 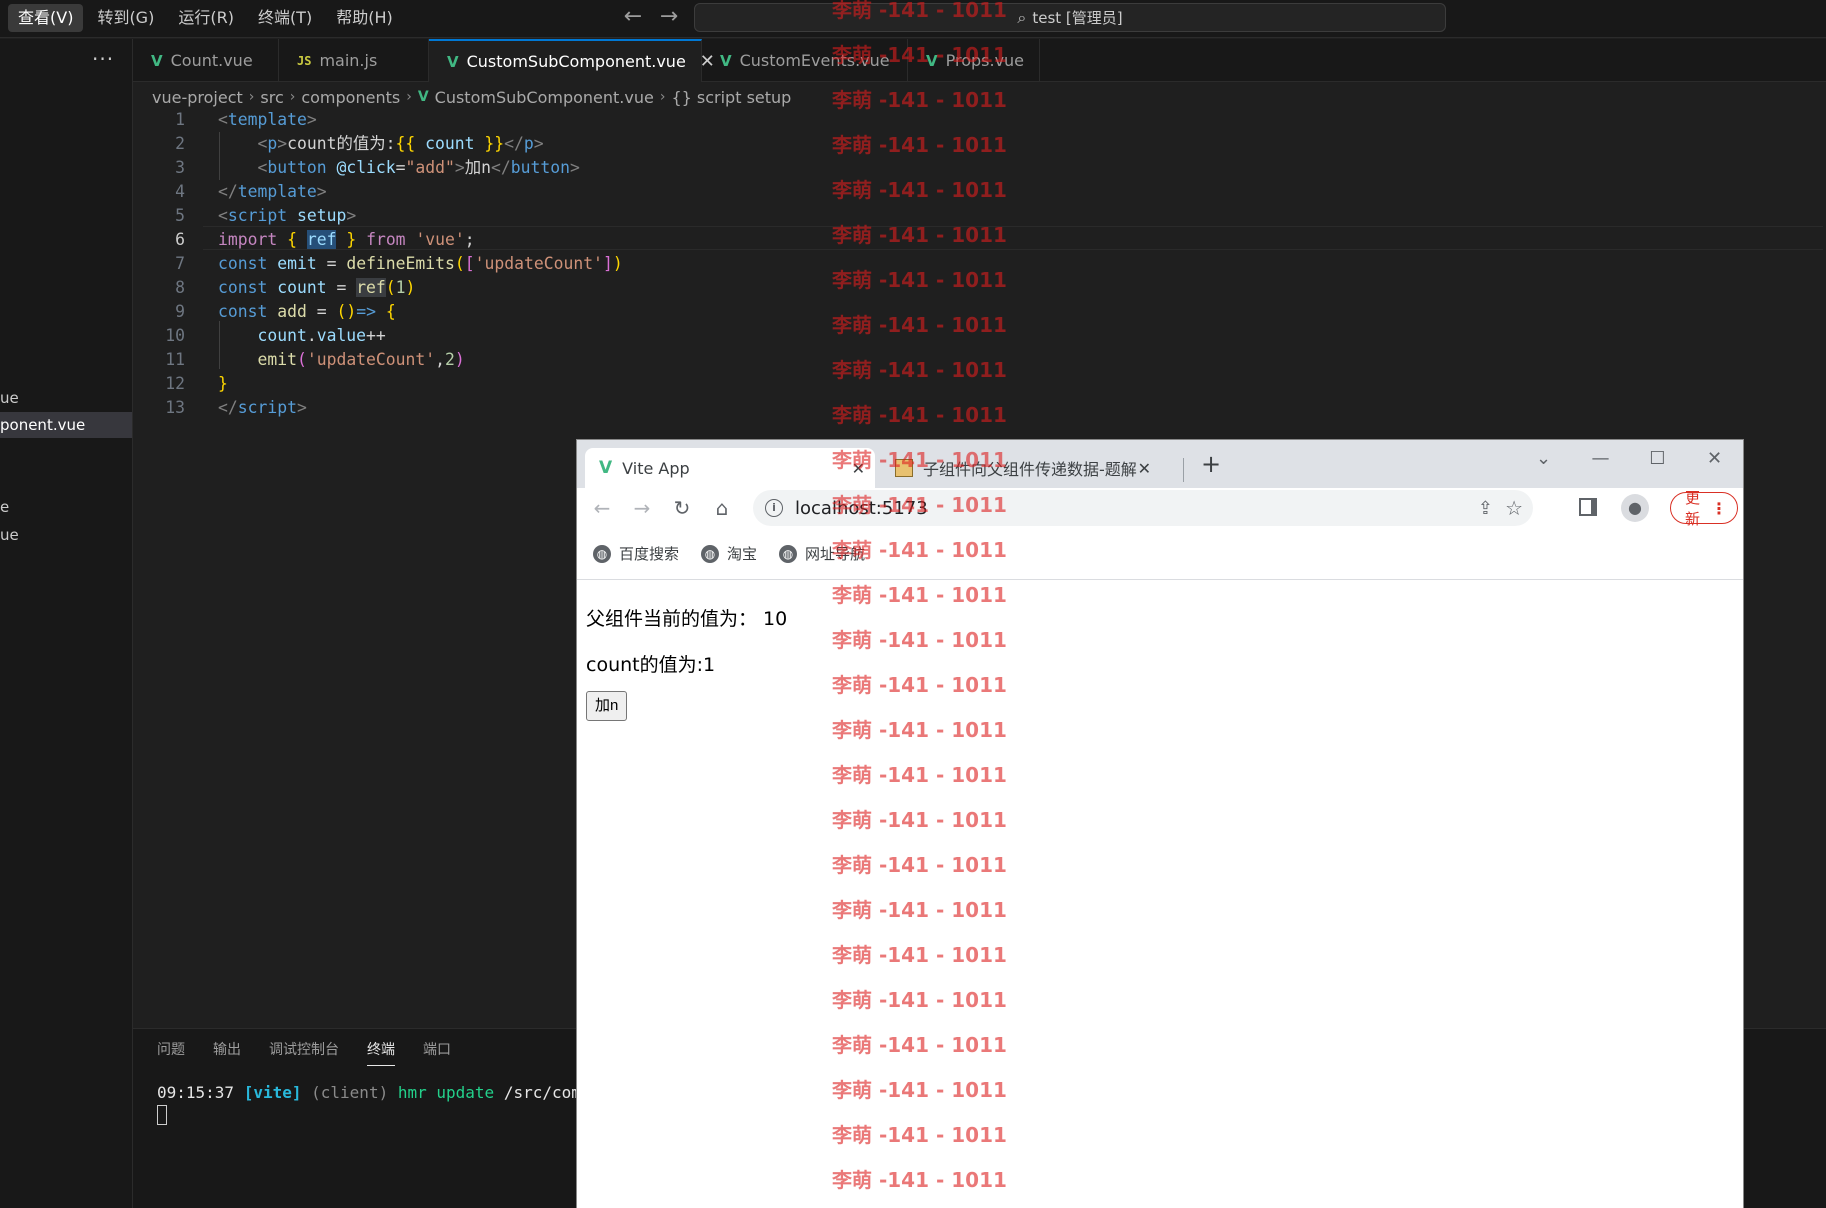 What do you see at coordinates (1211, 464) in the screenshot?
I see `new-tab-icon: +` at bounding box center [1211, 464].